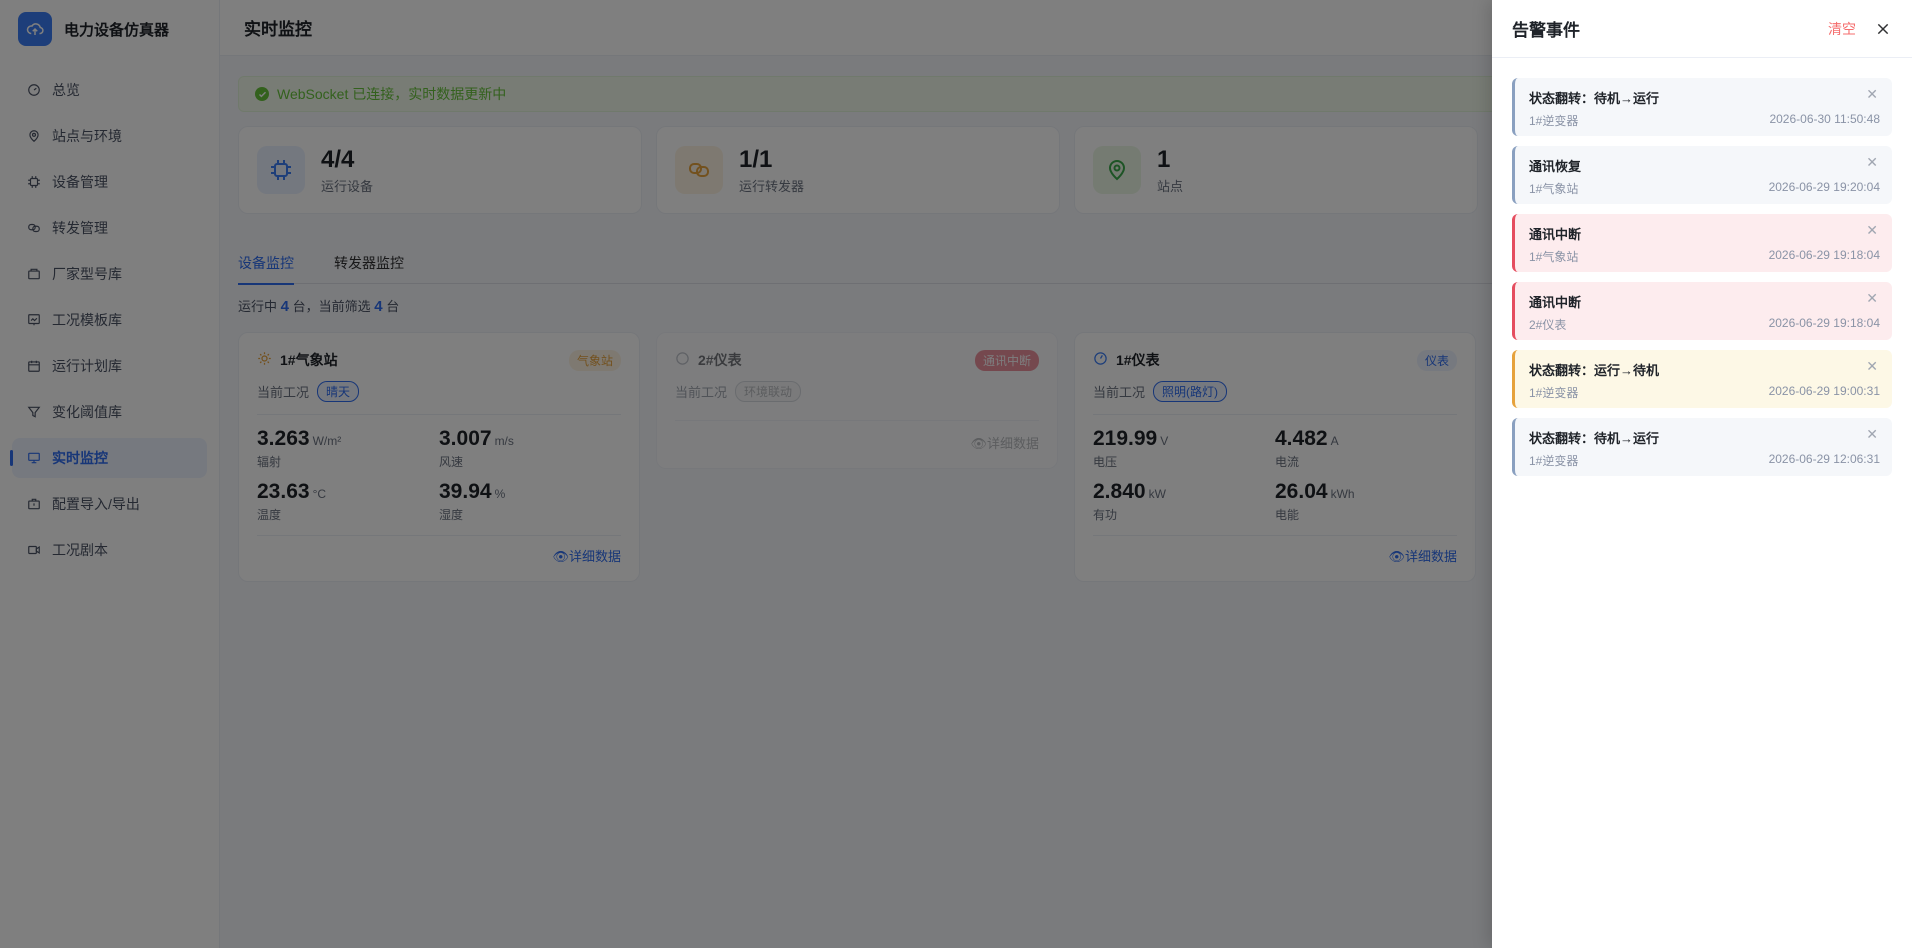 This screenshot has width=1912, height=948. What do you see at coordinates (1883, 29) in the screenshot?
I see `close-icon` at bounding box center [1883, 29].